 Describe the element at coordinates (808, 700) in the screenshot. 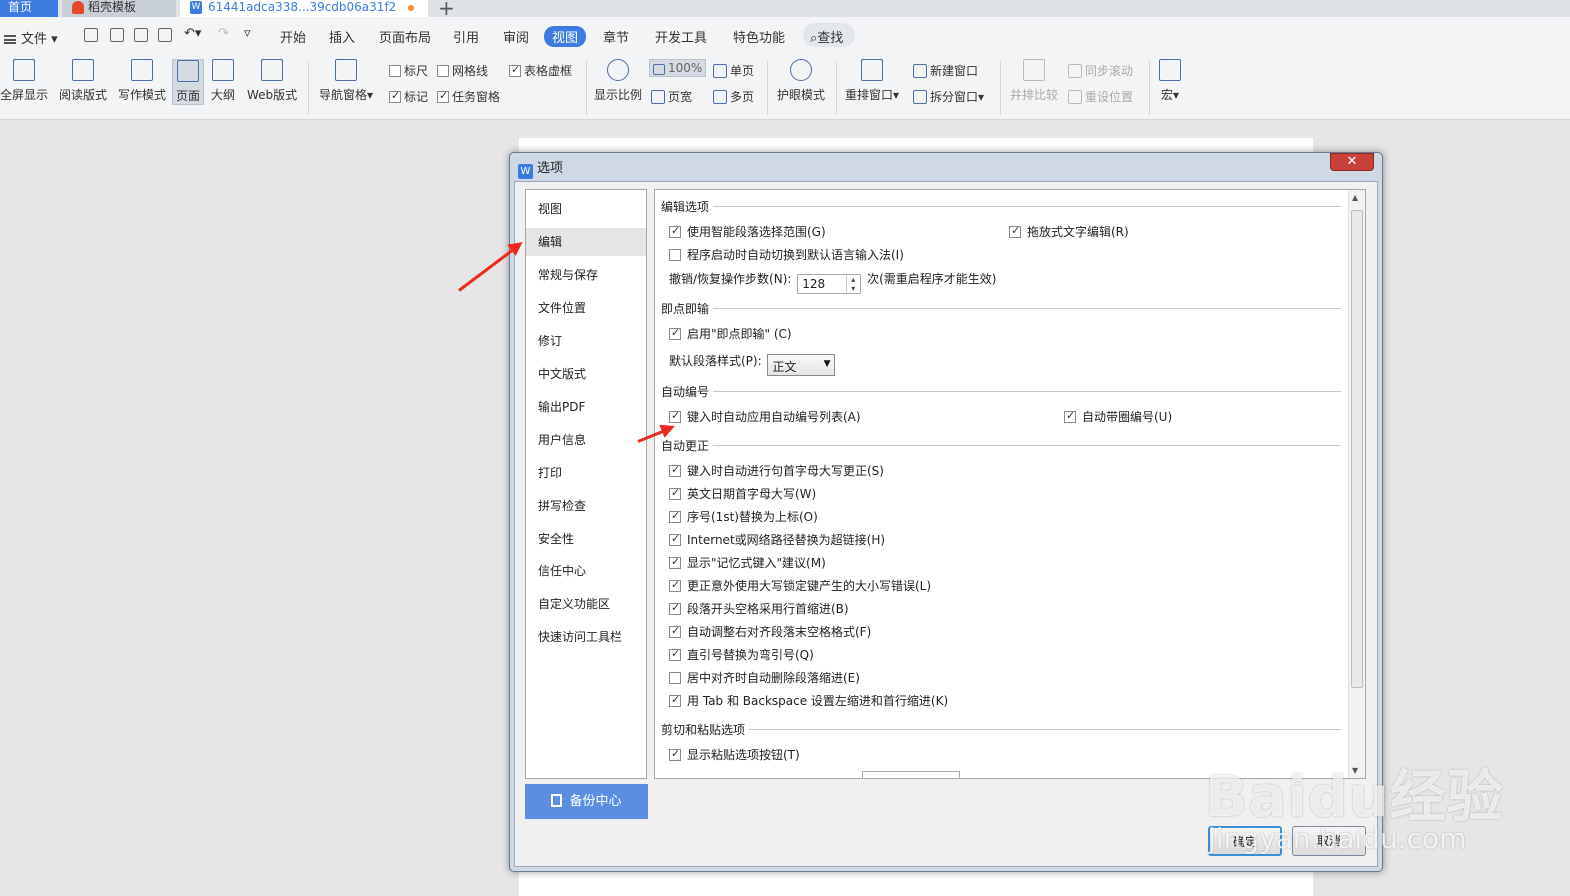

I see `ac-option-checkbox: 用 Tab 和 Backspace 设置左缩进和首行缩进(K)` at that location.